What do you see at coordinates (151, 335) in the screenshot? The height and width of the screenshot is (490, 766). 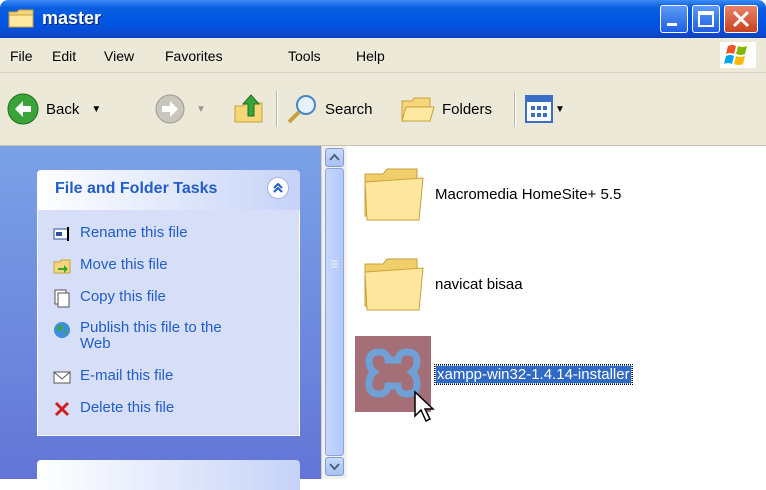 I see `task-link-label: Publish this file to the Web` at bounding box center [151, 335].